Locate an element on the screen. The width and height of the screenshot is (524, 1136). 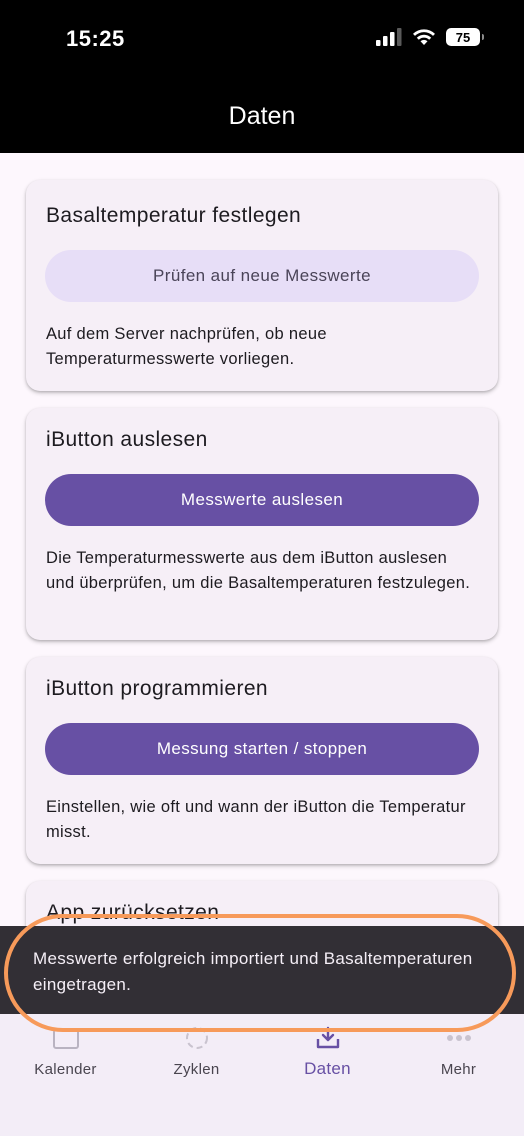
battery-level: 75 is located at coordinates (463, 37).